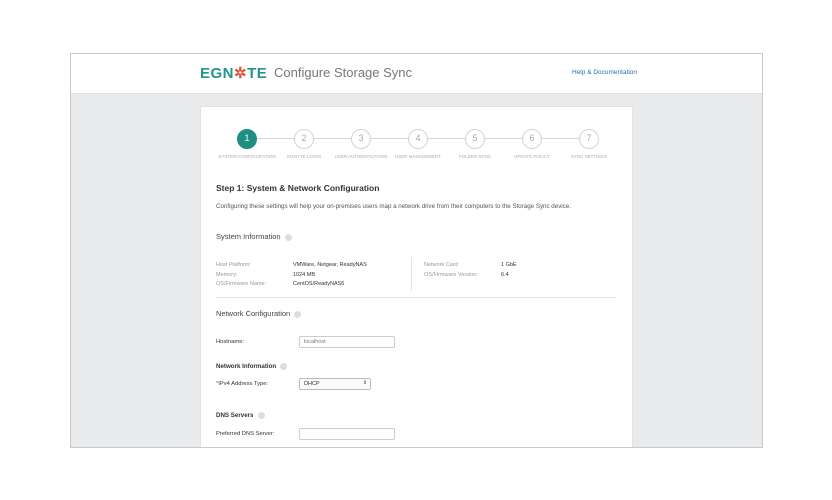 This screenshot has width=832, height=500. Describe the element at coordinates (235, 416) in the screenshot. I see `section-title: DNS Servers` at that location.